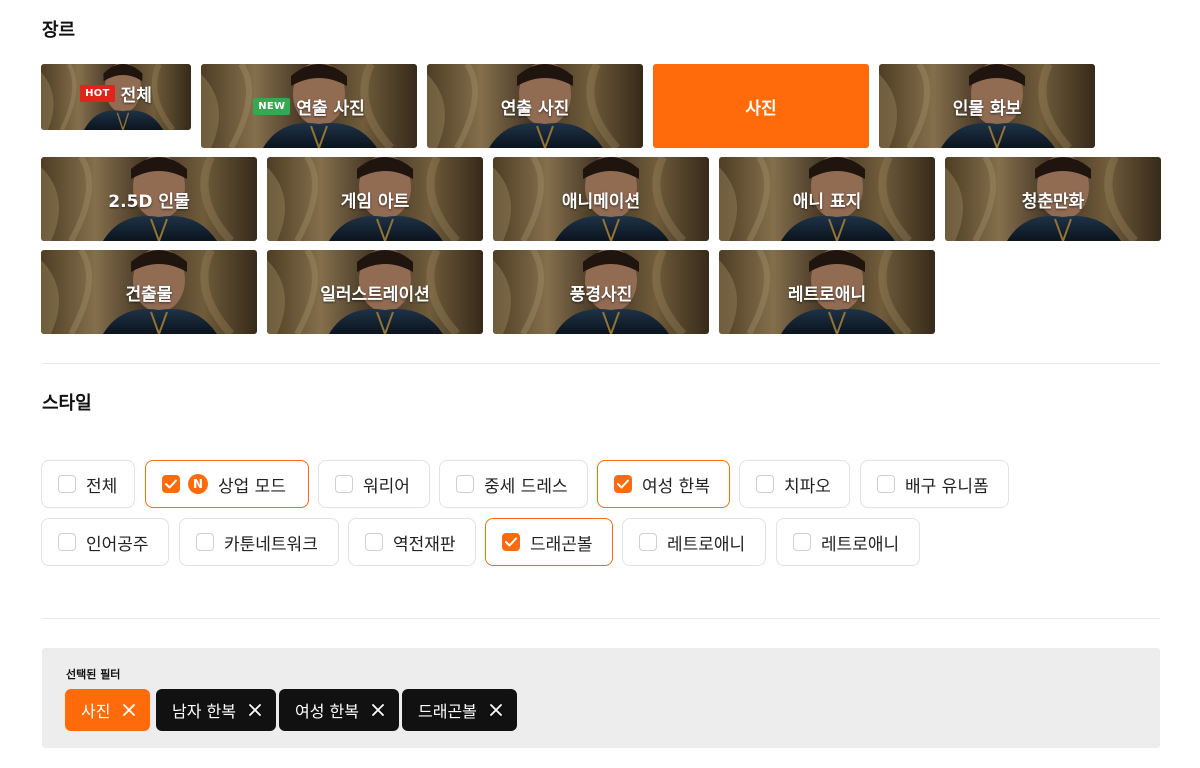 Image resolution: width=1200 pixels, height=768 pixels. I want to click on genre-tile-illustration: 일러스트레이션, so click(375, 292).